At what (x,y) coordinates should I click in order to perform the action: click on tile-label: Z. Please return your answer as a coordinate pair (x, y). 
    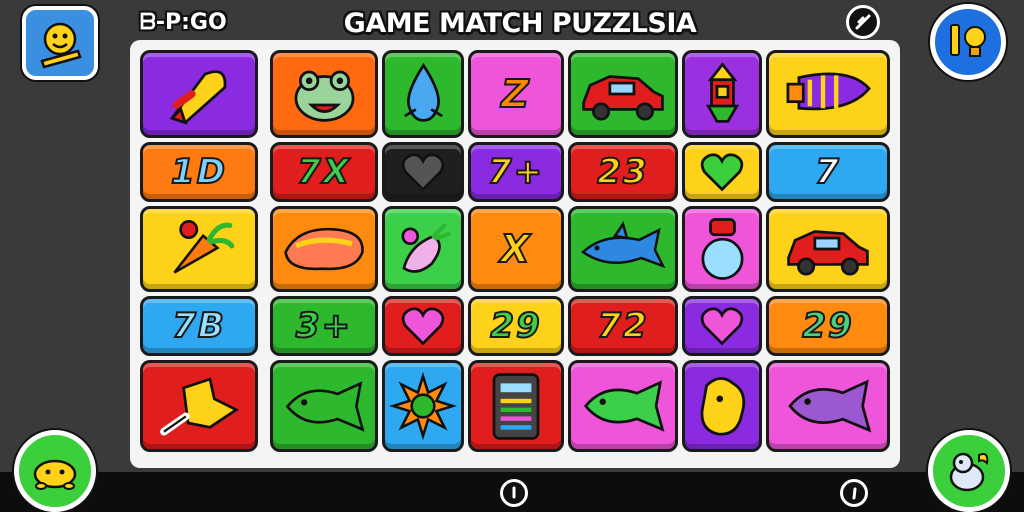
    Looking at the image, I should click on (515, 94).